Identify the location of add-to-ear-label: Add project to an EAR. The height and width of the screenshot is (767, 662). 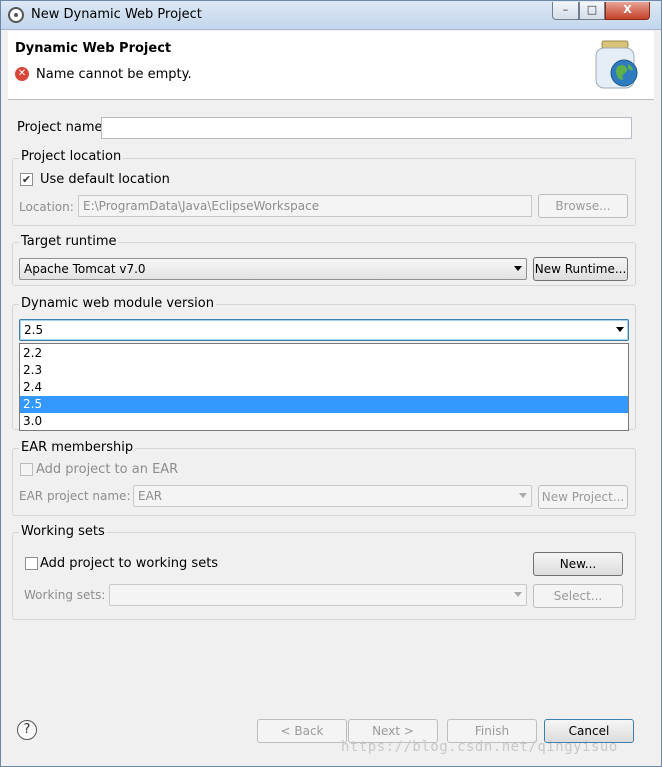
(107, 469).